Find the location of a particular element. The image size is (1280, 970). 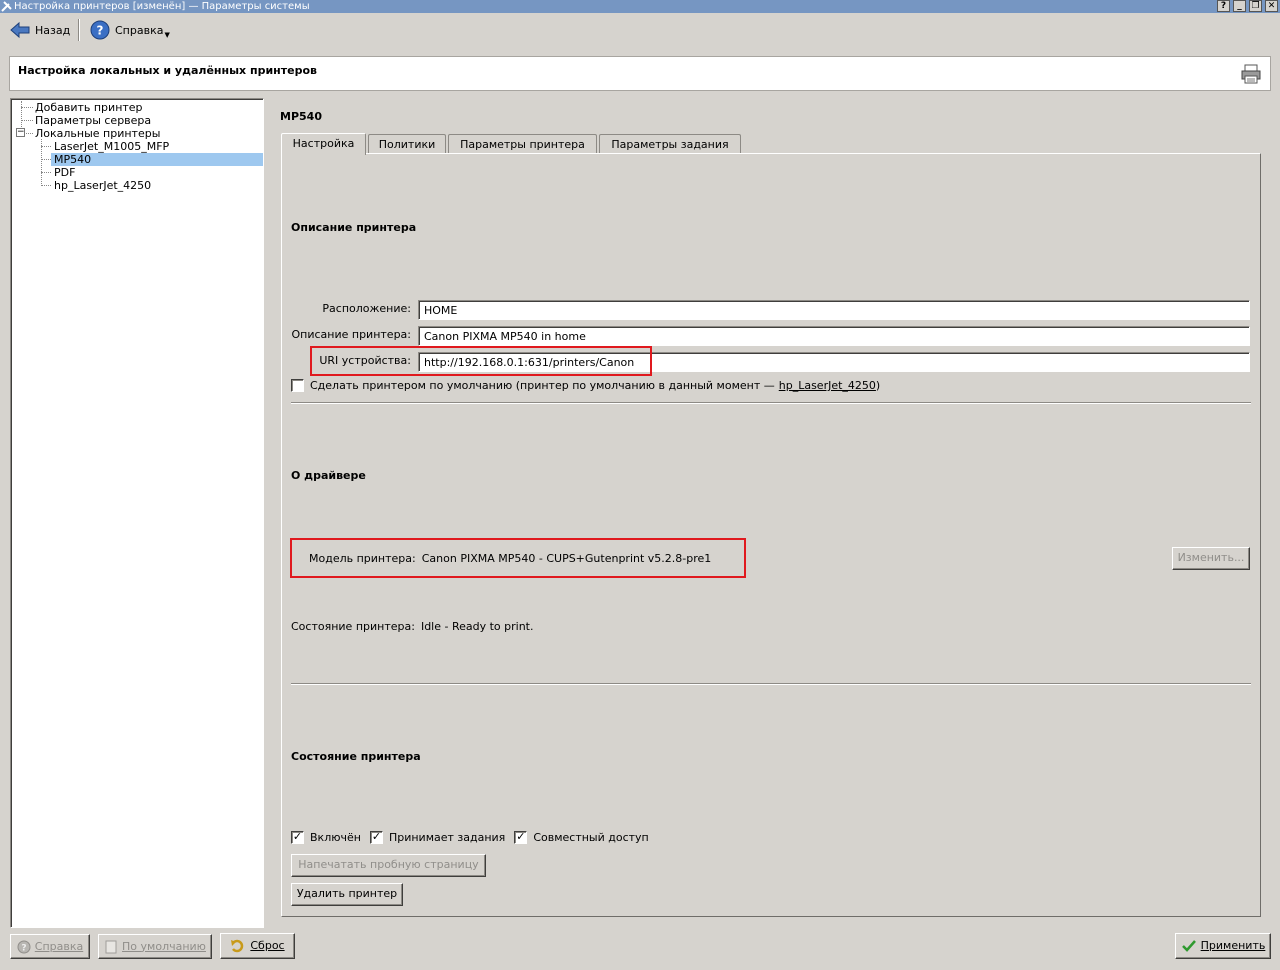

footer-apply-button: Применить is located at coordinates (1223, 946).